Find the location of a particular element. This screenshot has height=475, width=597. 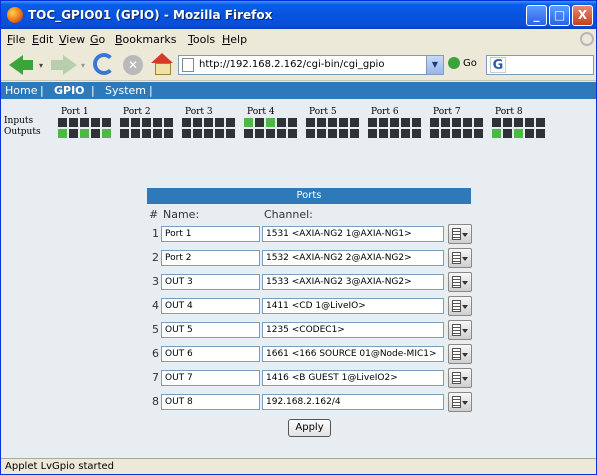

forward-dropdown-icon: ▾ is located at coordinates (83, 65).